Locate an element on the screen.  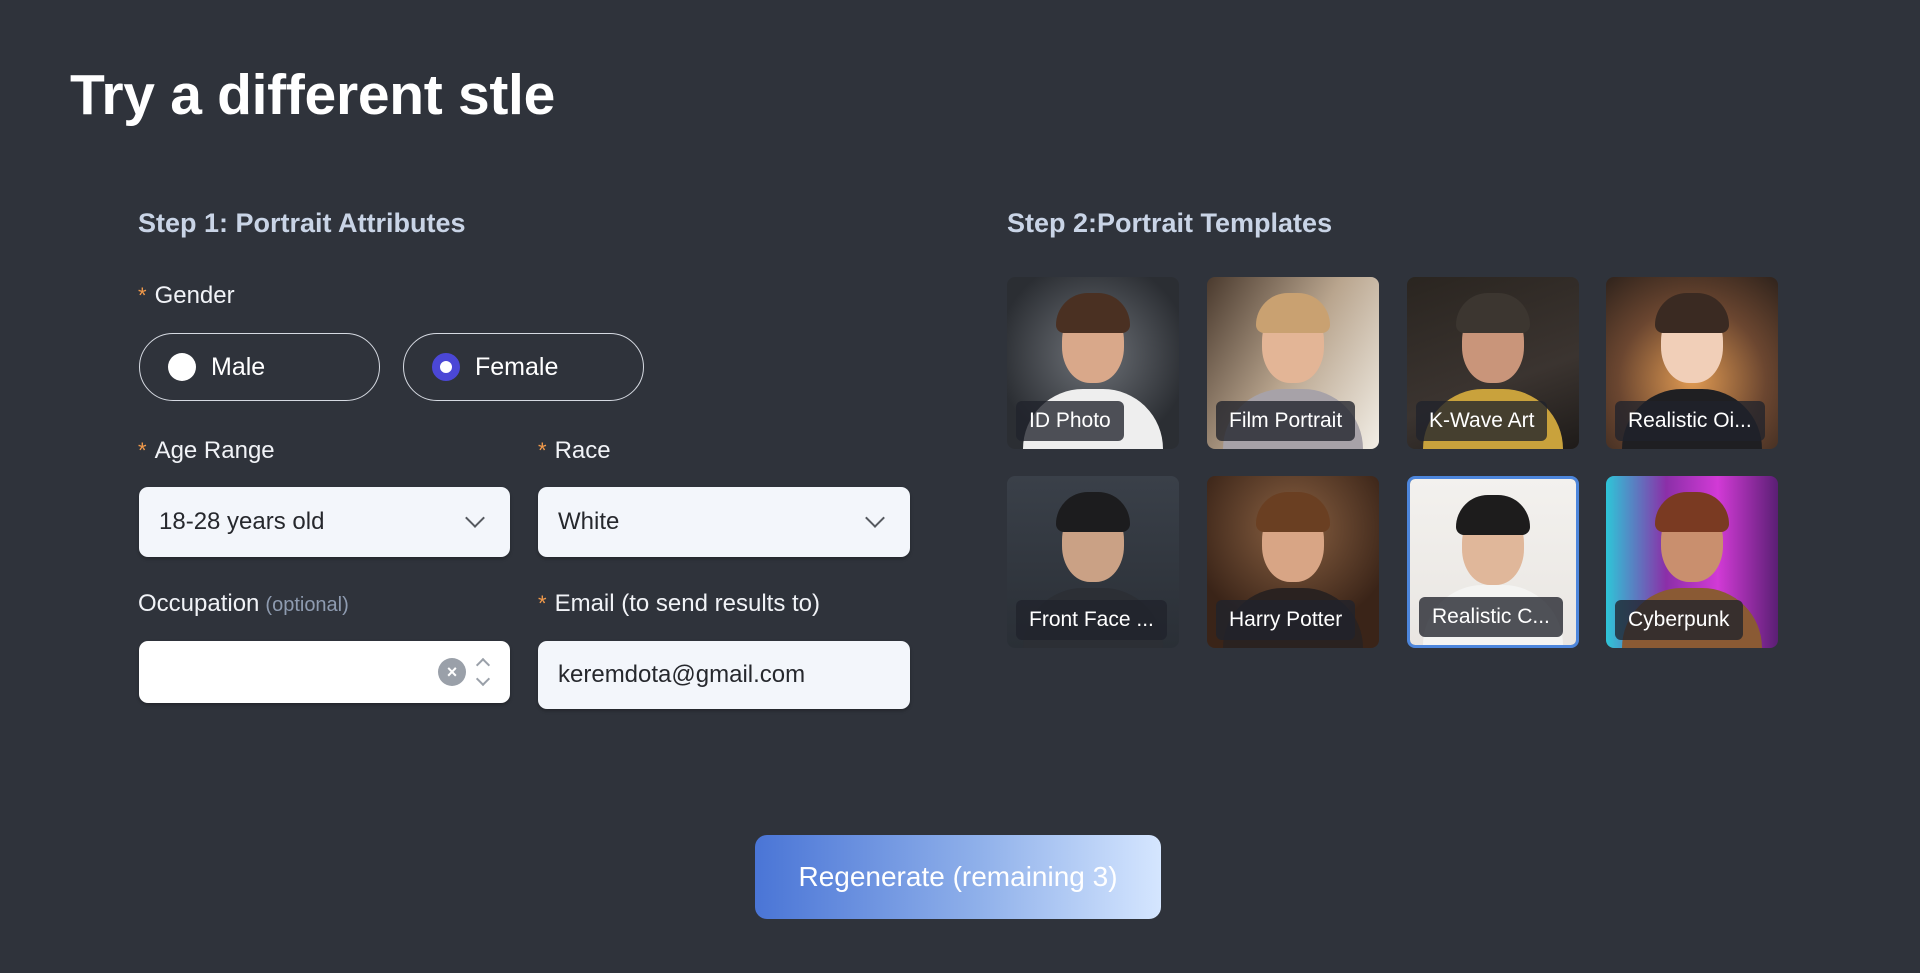
chevron-up-icon is located at coordinates (483, 665).